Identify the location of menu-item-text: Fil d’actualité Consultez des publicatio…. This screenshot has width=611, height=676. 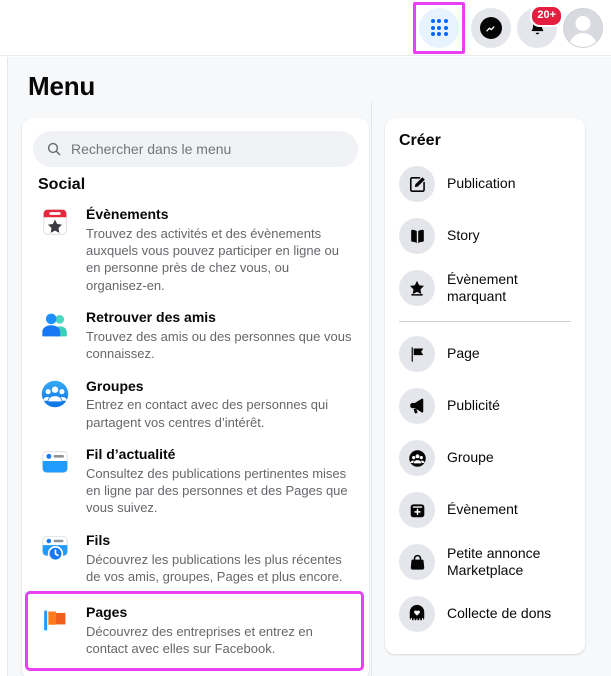
(219, 481).